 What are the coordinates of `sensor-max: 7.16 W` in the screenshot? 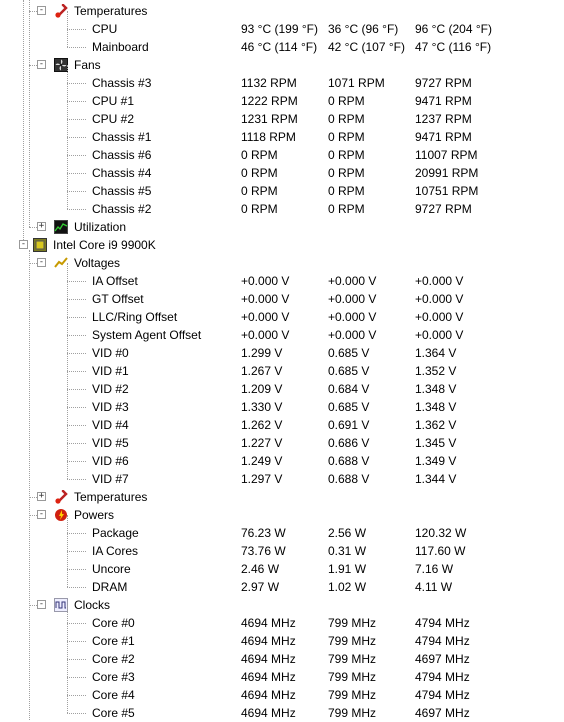 It's located at (434, 569).